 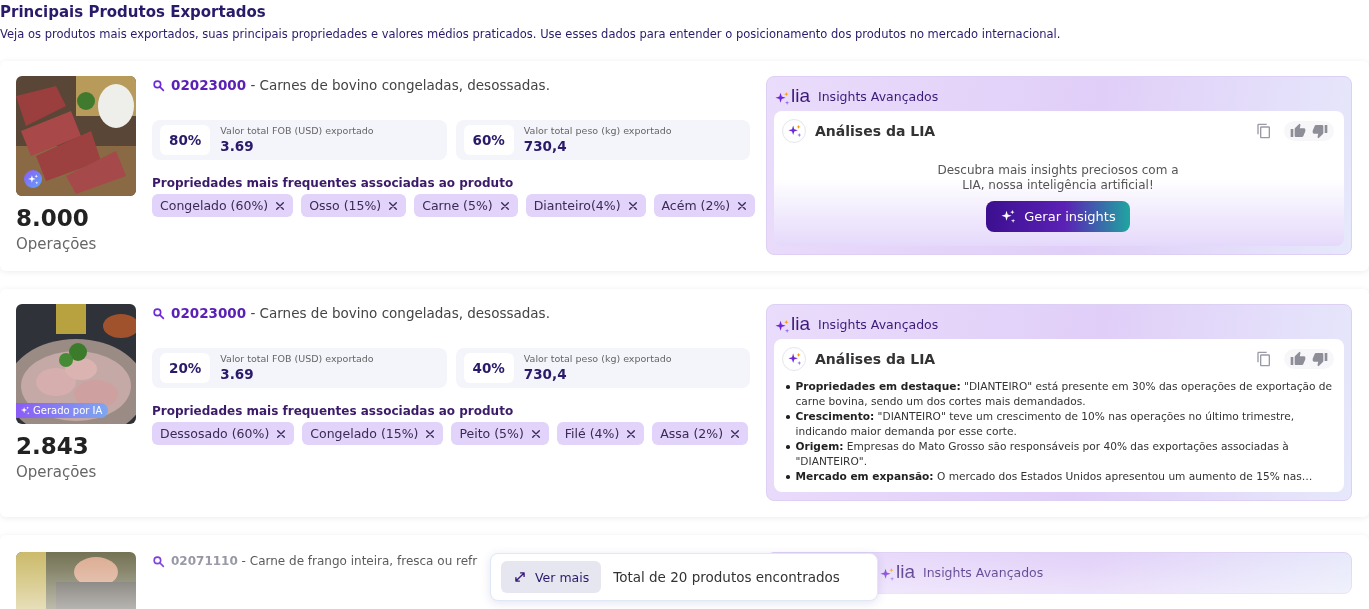 What do you see at coordinates (68, 410) in the screenshot?
I see `badge-text: Gerado por IA` at bounding box center [68, 410].